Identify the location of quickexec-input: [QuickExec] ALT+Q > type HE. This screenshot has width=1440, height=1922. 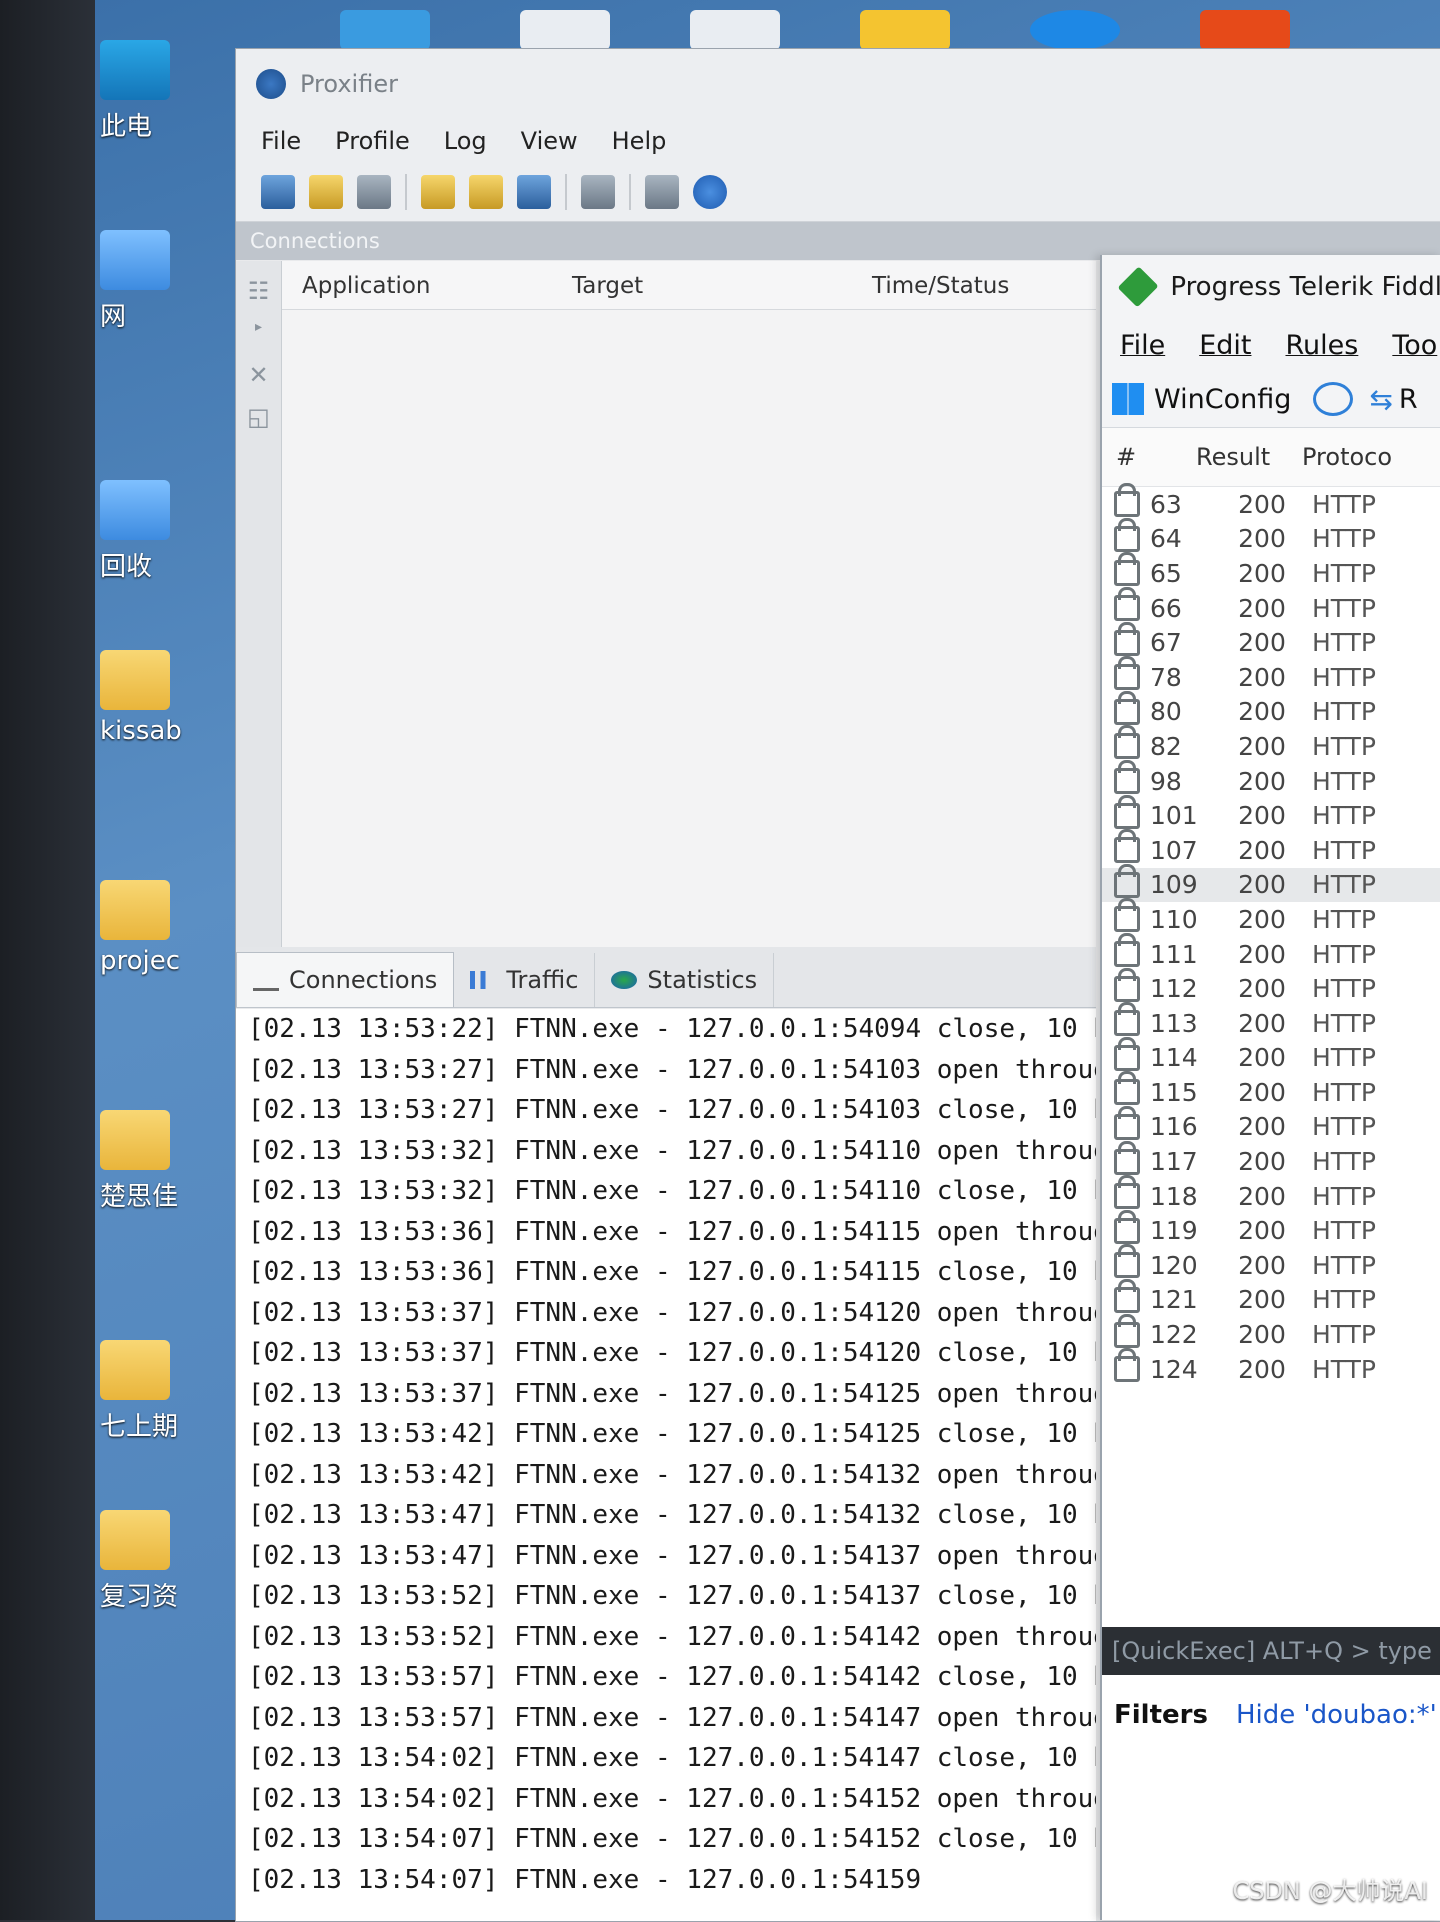
(1271, 1651).